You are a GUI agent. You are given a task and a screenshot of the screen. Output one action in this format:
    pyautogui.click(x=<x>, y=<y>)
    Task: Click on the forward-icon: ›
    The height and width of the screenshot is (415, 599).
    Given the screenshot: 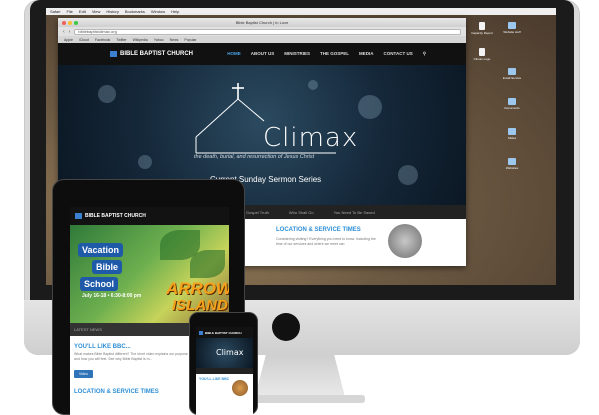 What is the action you would take?
    pyautogui.click(x=70, y=32)
    